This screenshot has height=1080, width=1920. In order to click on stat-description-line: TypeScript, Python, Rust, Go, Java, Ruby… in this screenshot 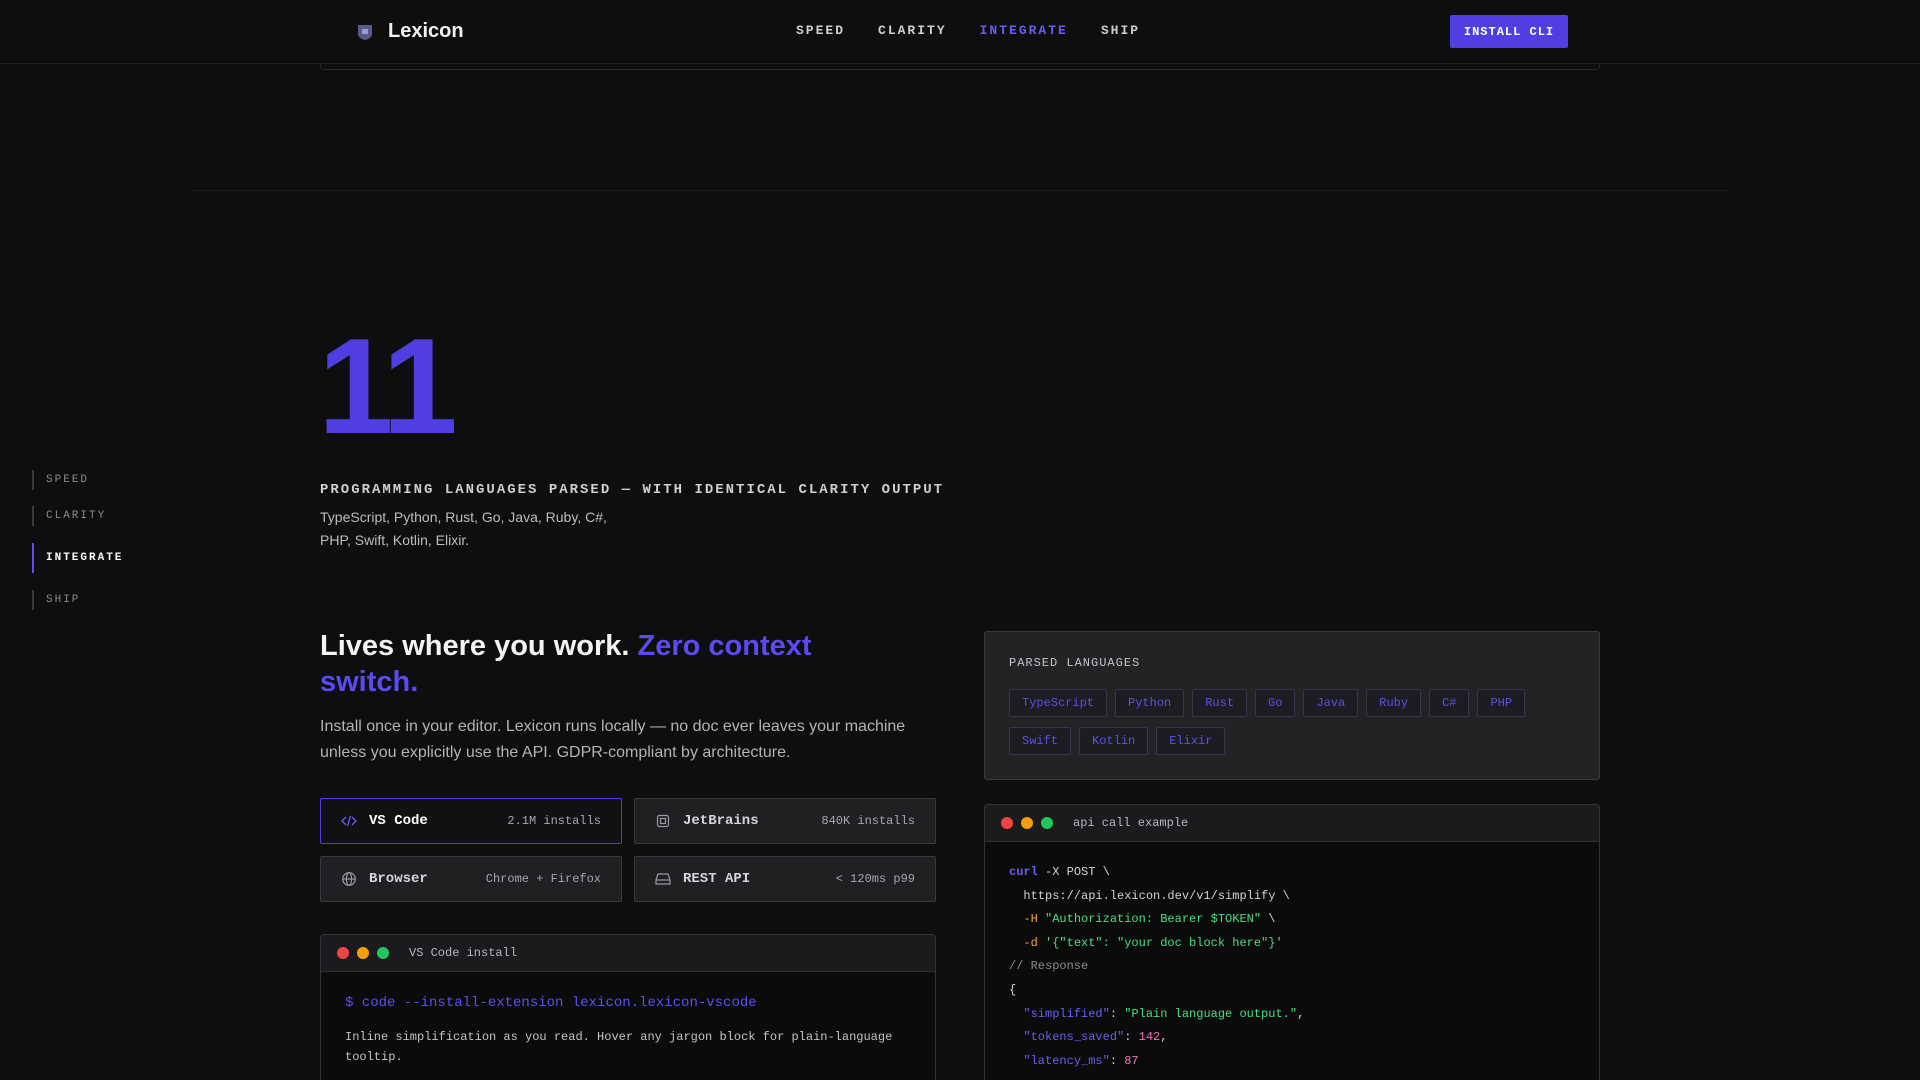, I will do `click(463, 517)`.